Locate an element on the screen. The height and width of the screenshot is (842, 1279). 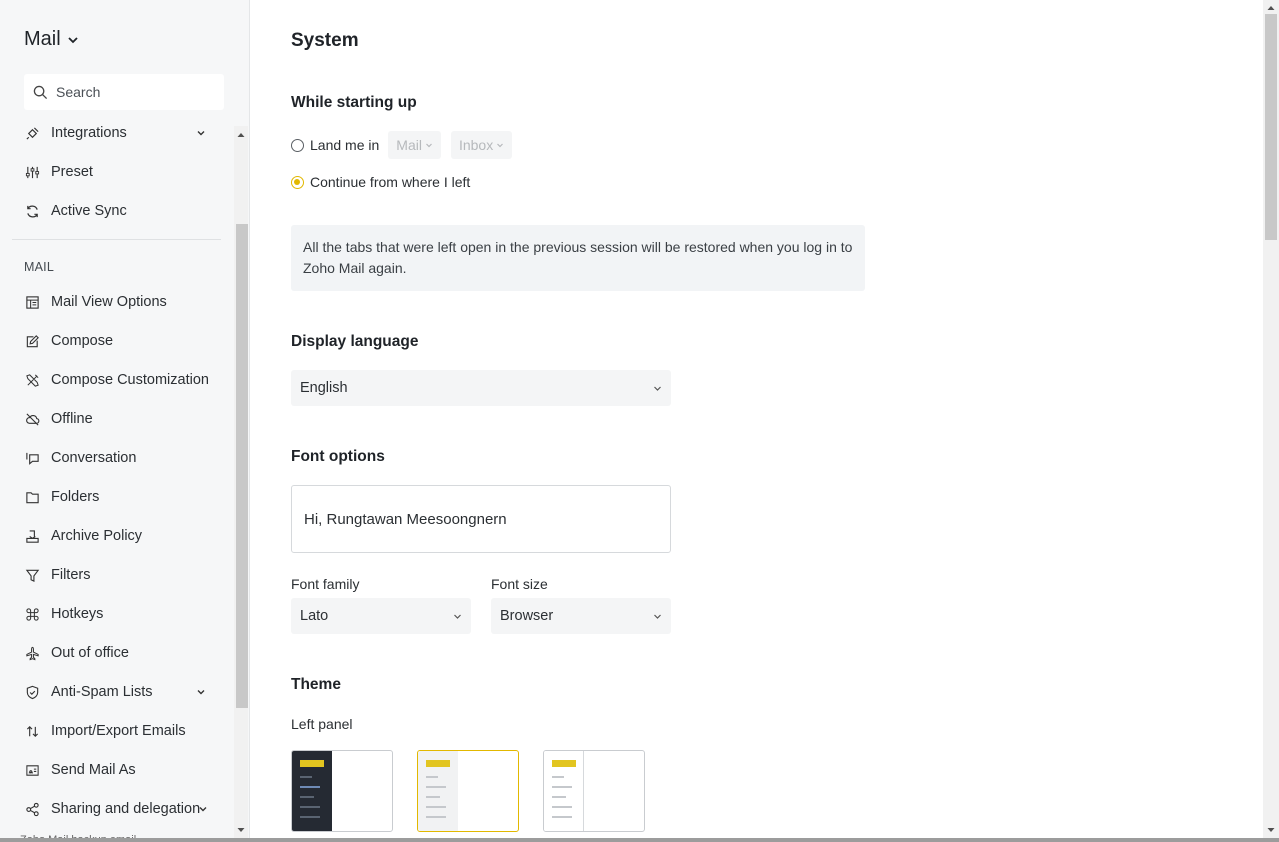
share-icon is located at coordinates (32, 809).